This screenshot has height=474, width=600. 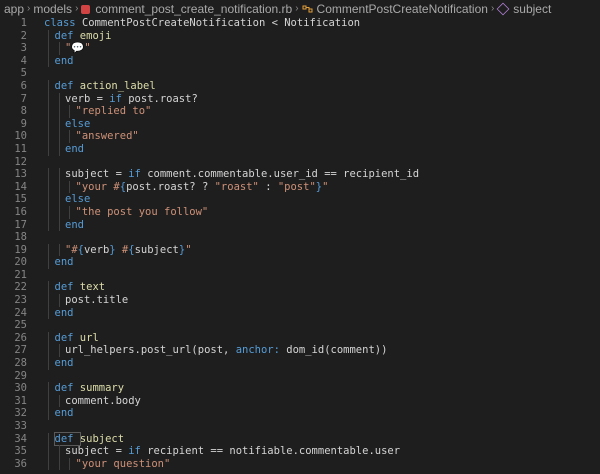 What do you see at coordinates (156, 249) in the screenshot?
I see `code-token: subject` at bounding box center [156, 249].